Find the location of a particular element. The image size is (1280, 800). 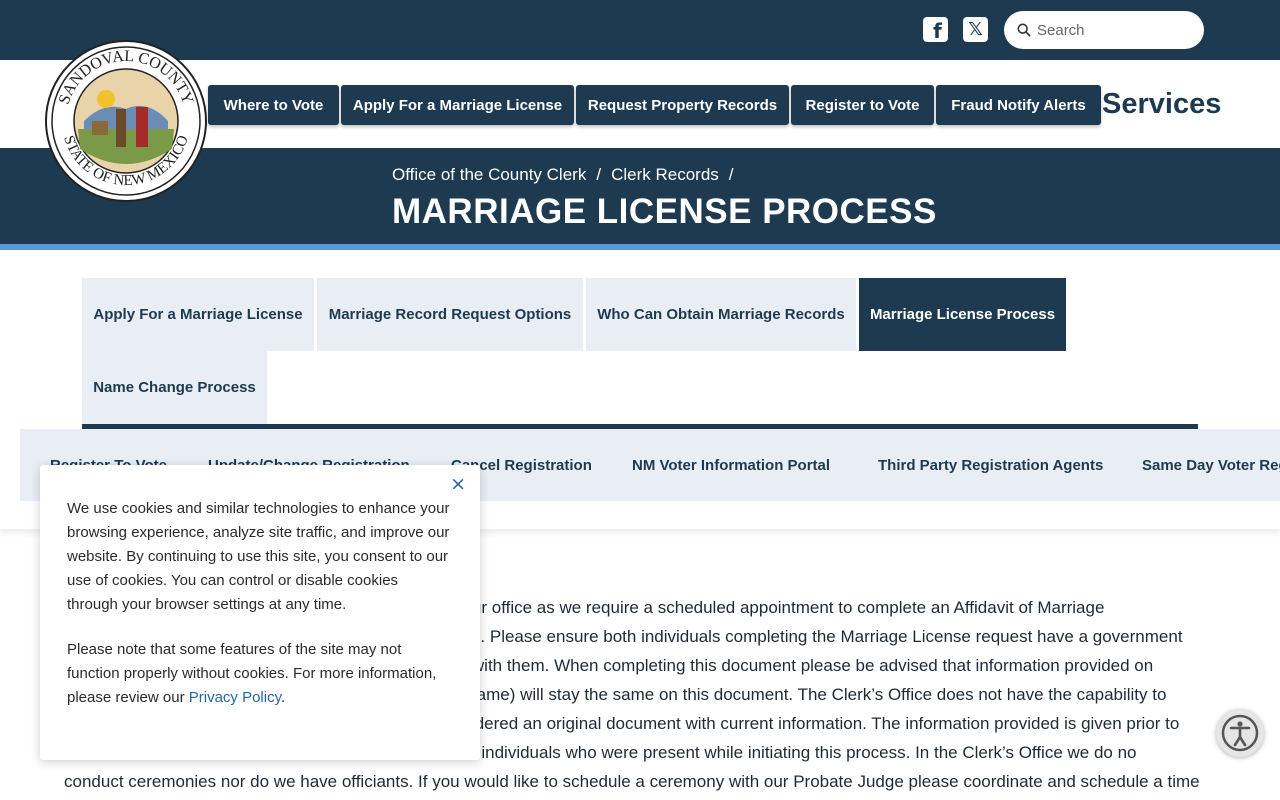

nav-apply-marriage-license: Apply For a Marriage License is located at coordinates (457, 105).